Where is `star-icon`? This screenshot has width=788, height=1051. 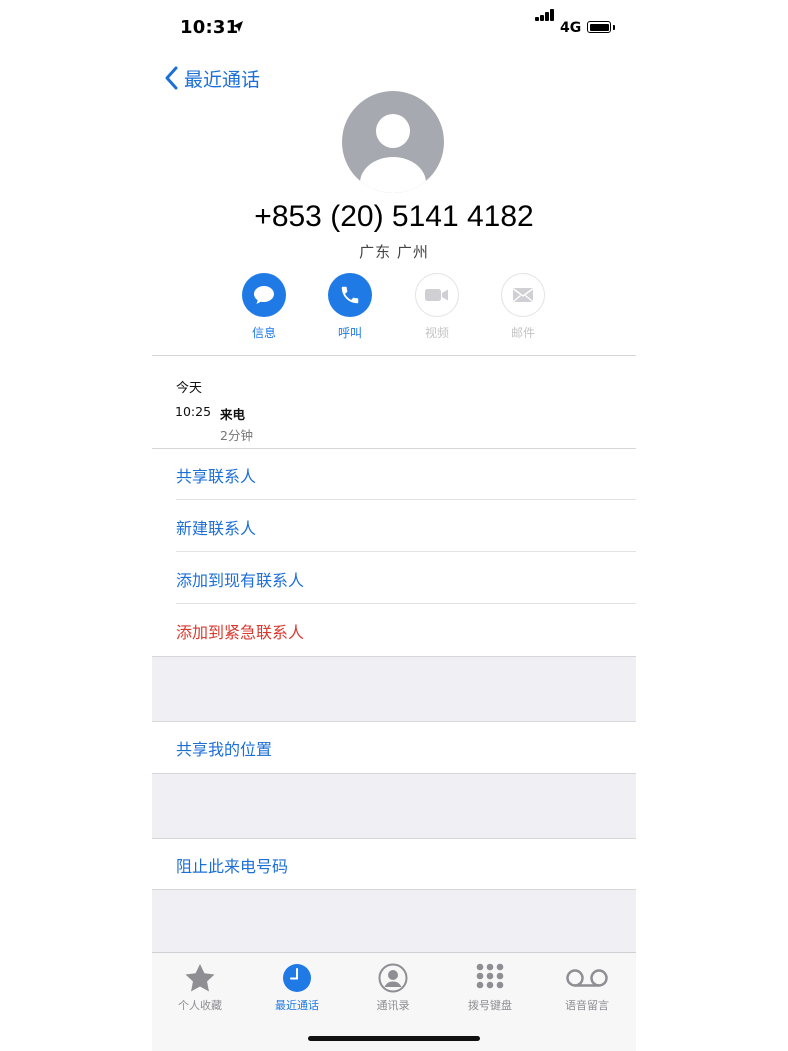
star-icon is located at coordinates (200, 978).